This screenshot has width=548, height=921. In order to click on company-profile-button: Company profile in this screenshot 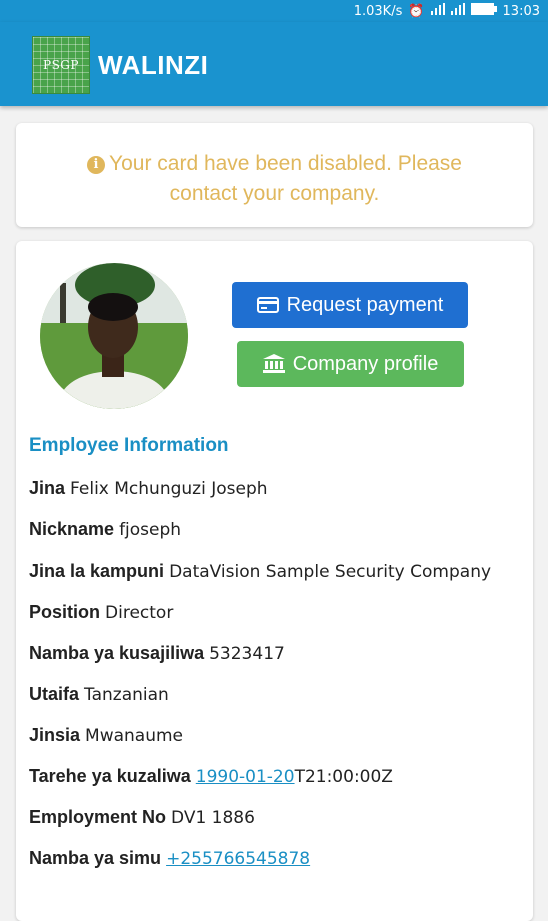, I will do `click(350, 364)`.